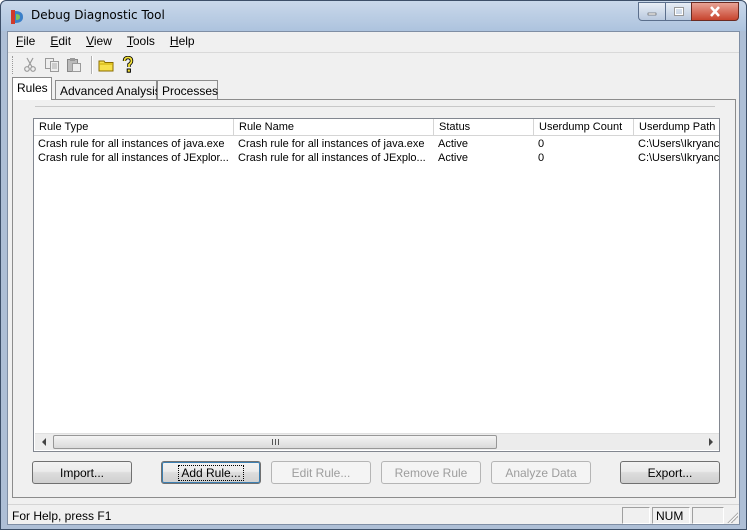 Image resolution: width=747 pixels, height=530 pixels. I want to click on window-title: Debug Diagnostic Tool, so click(98, 15).